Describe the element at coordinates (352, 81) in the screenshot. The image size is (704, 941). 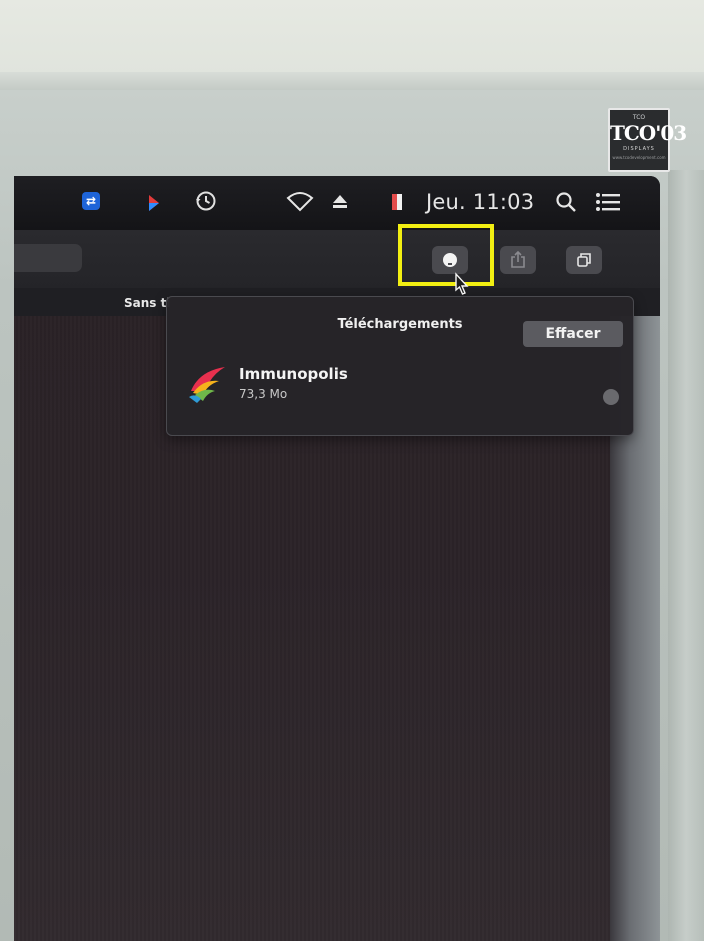
I see `monitor-top-edge` at that location.